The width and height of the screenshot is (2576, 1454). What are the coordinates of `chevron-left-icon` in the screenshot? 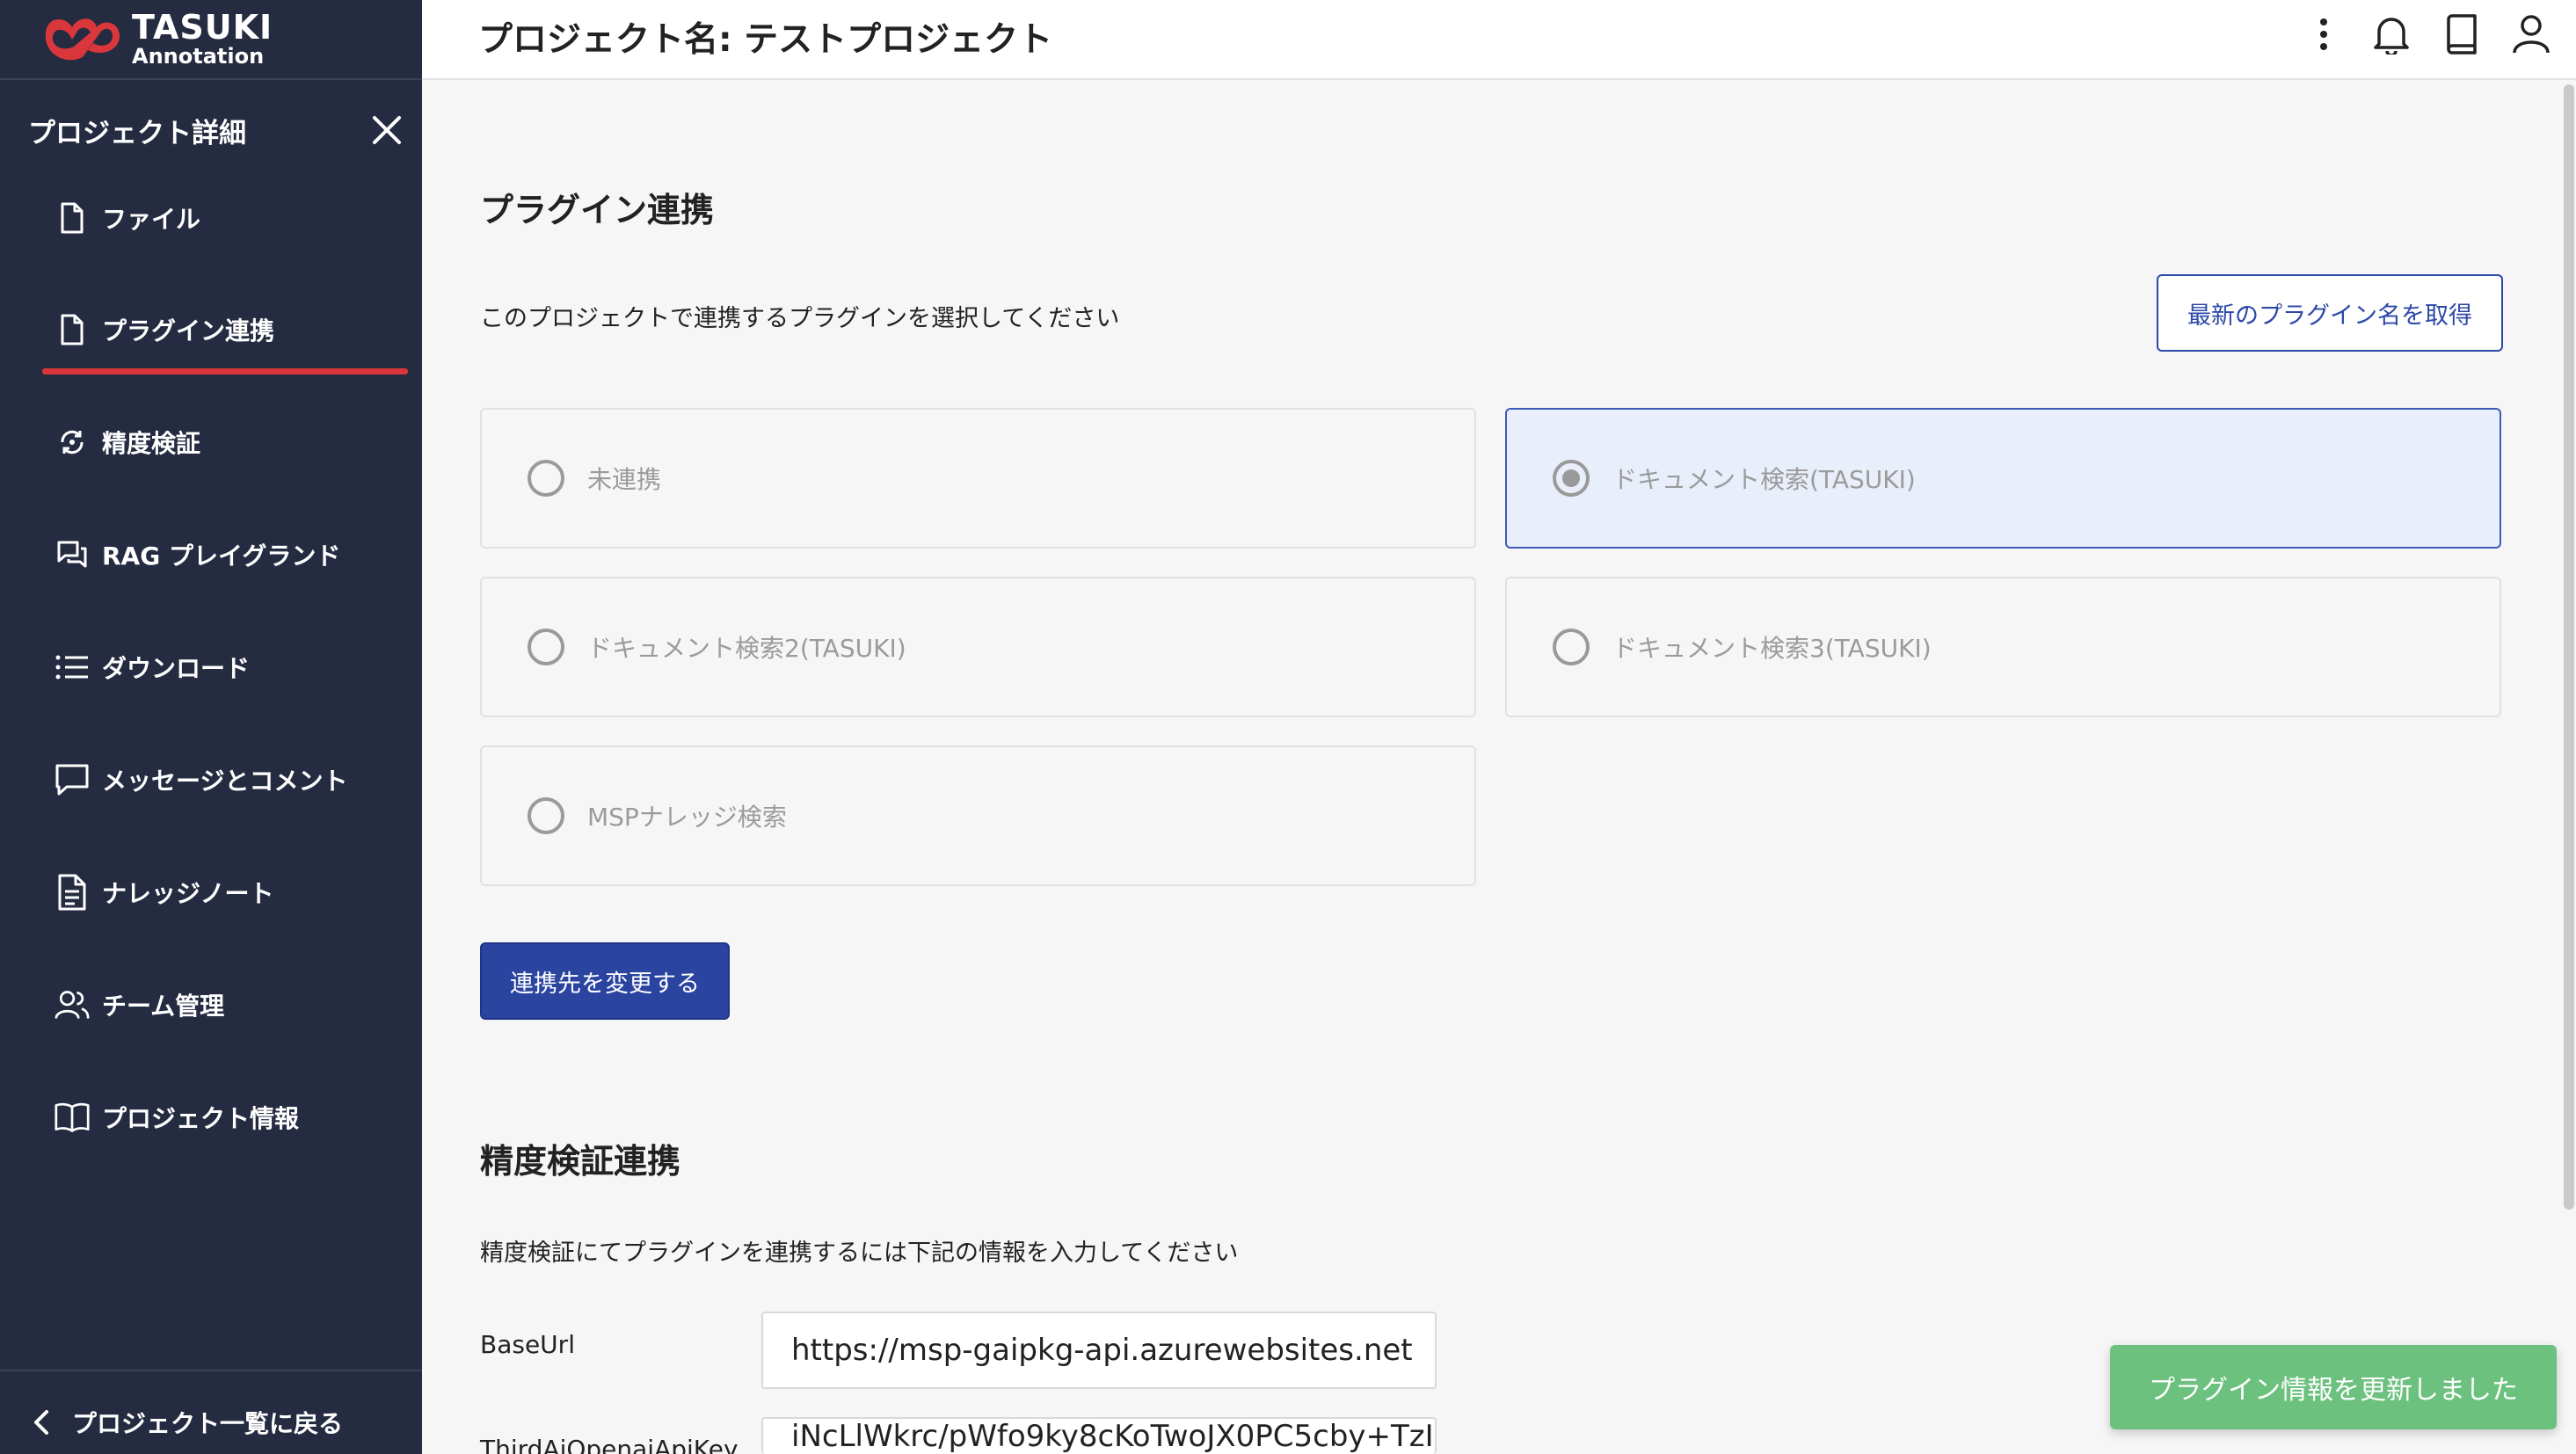 It's located at (41, 1422).